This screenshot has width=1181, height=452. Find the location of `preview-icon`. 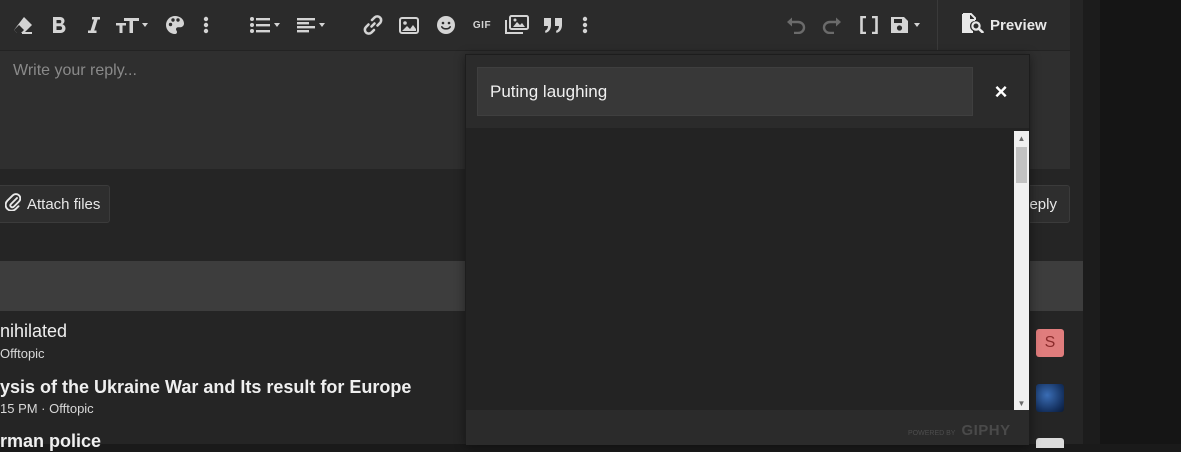

preview-icon is located at coordinates (973, 25).